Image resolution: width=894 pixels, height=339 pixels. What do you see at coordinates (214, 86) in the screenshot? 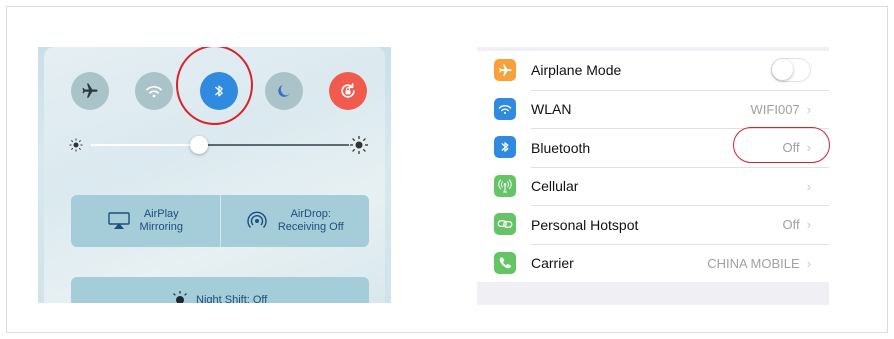
I see `highlight-circle` at bounding box center [214, 86].